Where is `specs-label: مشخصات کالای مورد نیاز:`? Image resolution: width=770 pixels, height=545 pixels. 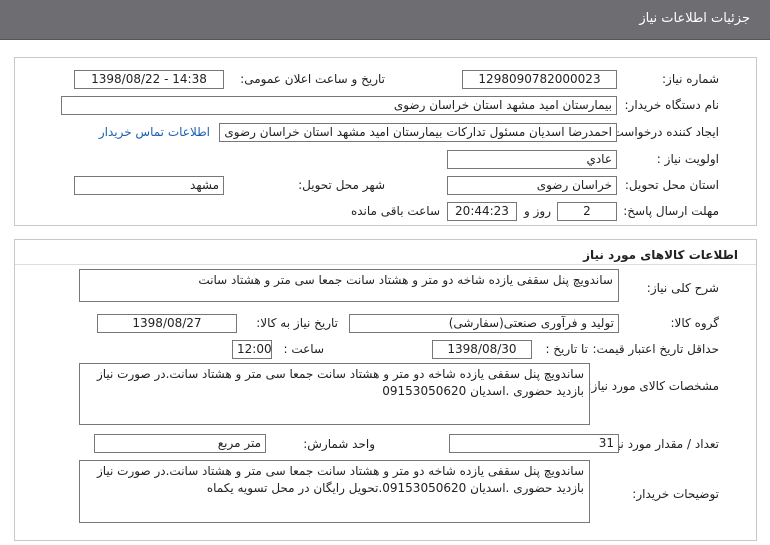
specs-label: مشخصات کالای مورد نیاز: is located at coordinates (653, 386).